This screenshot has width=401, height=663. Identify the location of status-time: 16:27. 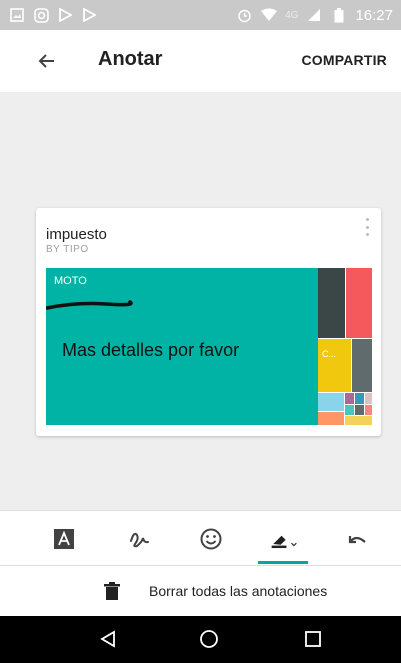
(374, 15).